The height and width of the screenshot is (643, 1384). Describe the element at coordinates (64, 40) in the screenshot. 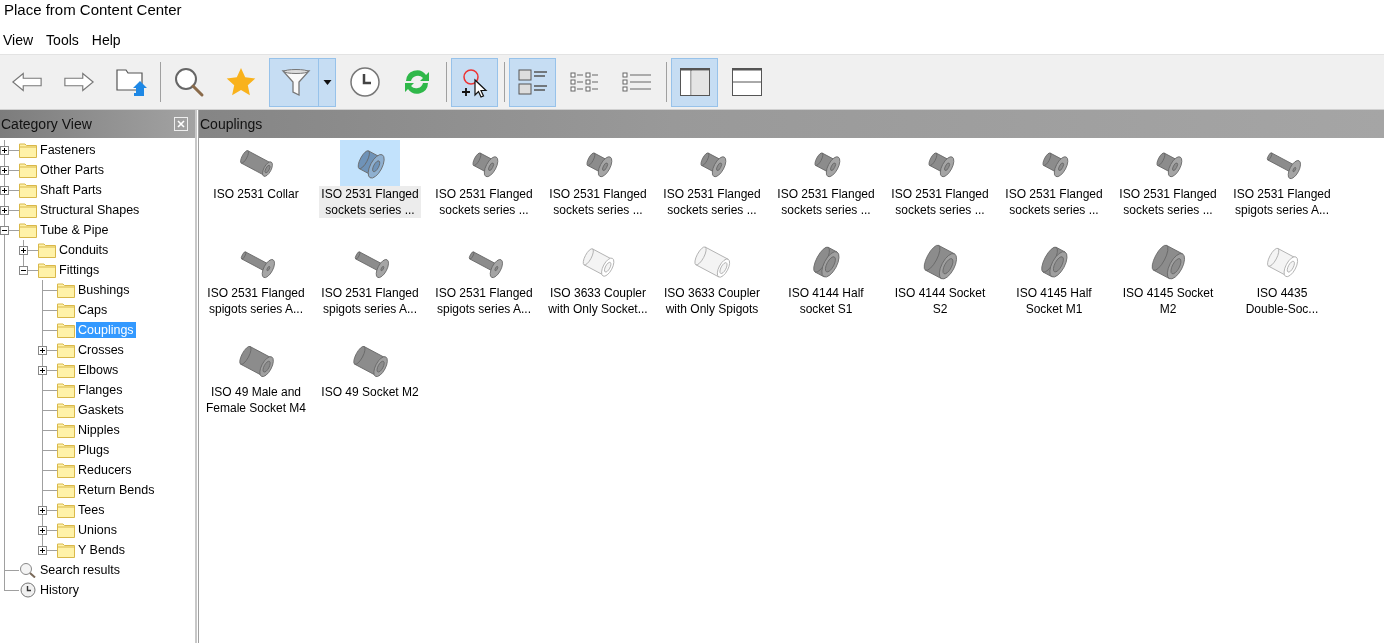

I see `menu-item: Tools` at that location.